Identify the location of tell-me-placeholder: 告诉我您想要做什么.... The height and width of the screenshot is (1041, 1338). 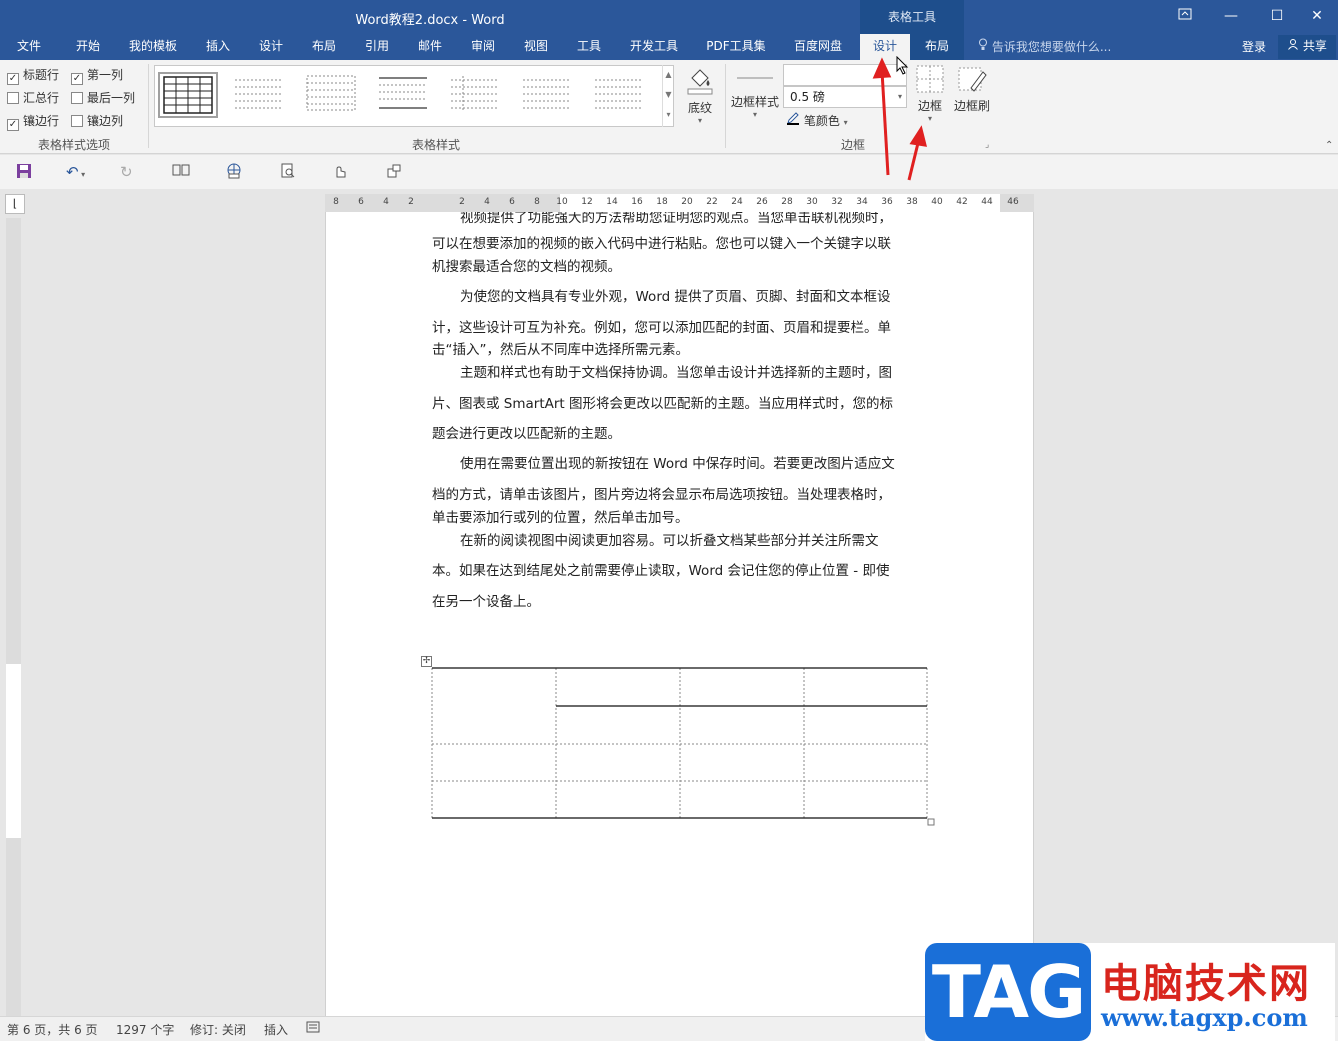
(1051, 47).